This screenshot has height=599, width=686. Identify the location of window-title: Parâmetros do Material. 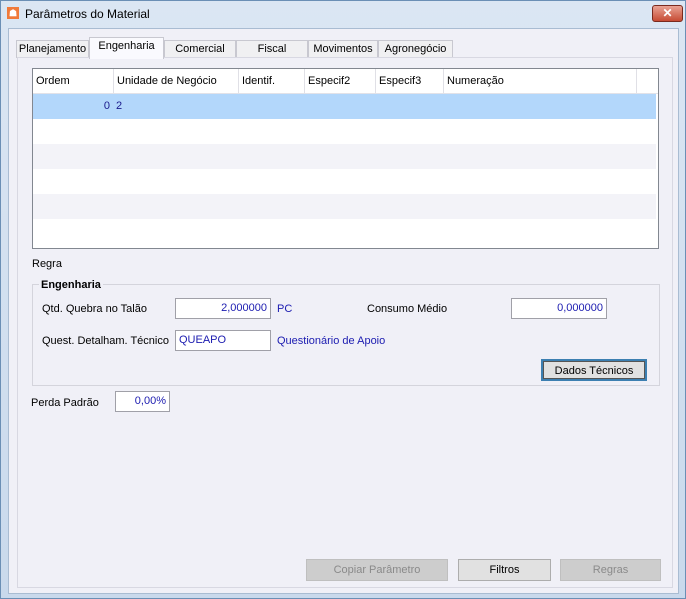
(87, 14).